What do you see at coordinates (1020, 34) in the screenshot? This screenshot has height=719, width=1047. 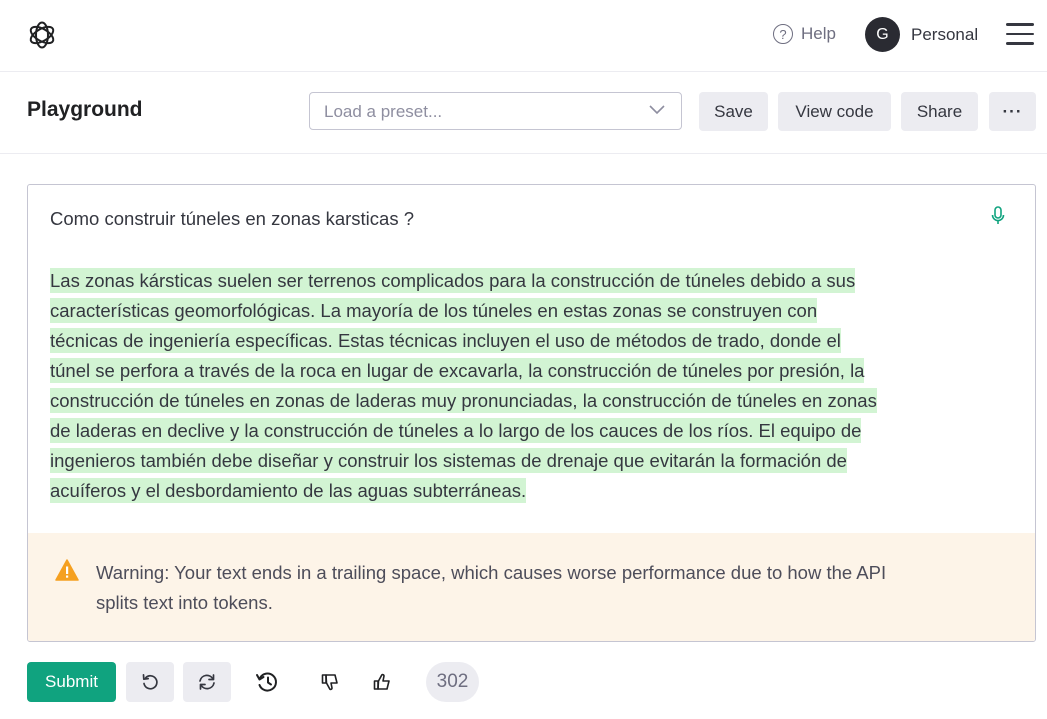 I see `hamburger-menu-icon` at bounding box center [1020, 34].